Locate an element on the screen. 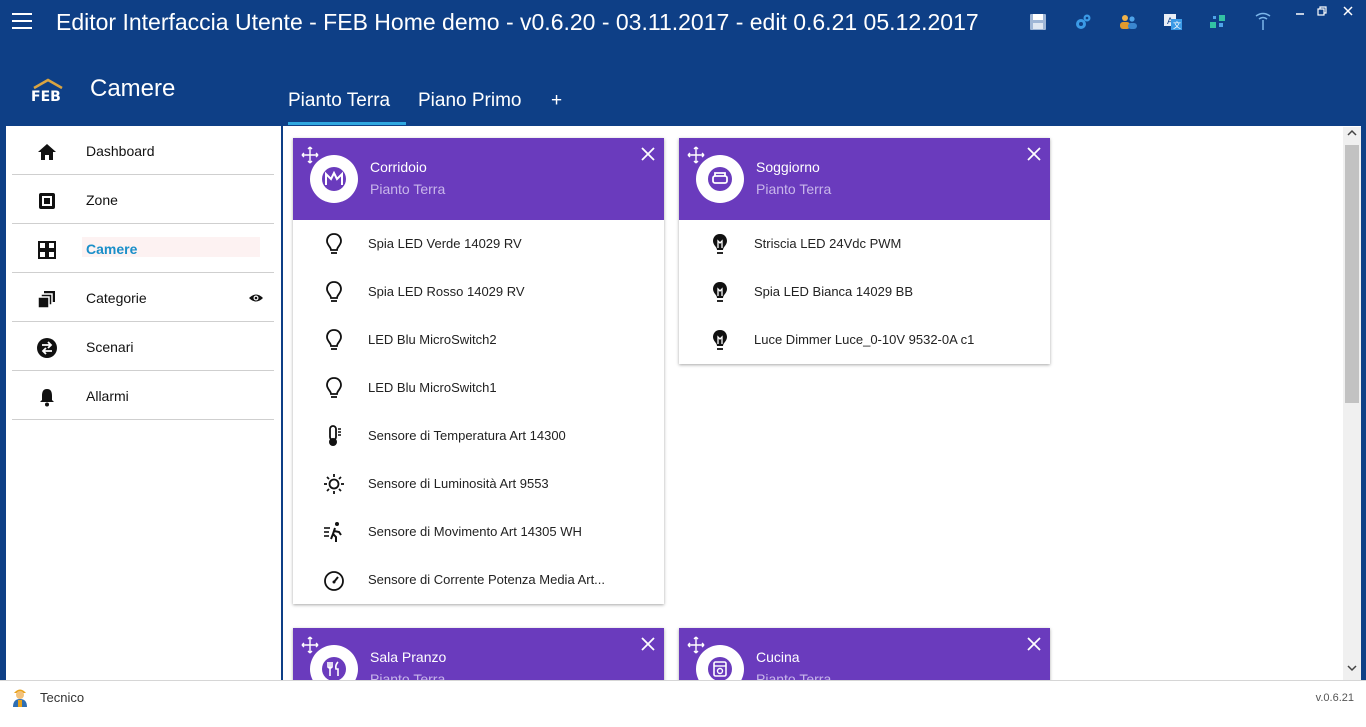  device-item: Striscia LED 24Vdc PWM is located at coordinates (864, 244).